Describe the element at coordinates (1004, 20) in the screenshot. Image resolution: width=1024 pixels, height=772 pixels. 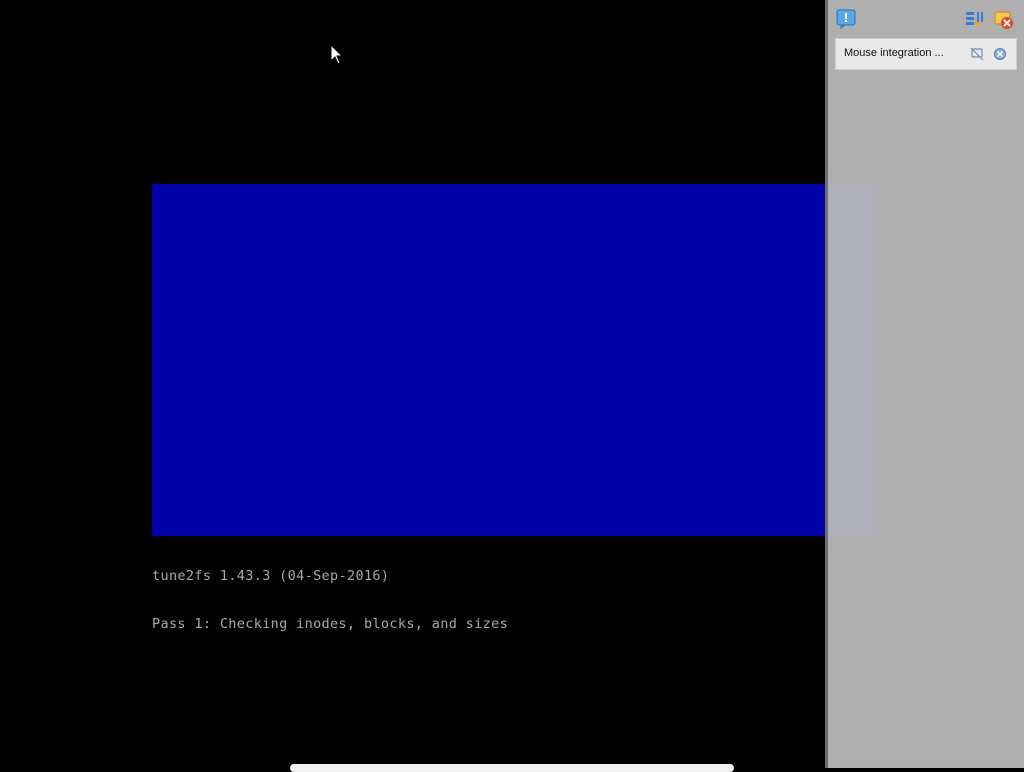
I see `dismiss-all-icon` at that location.